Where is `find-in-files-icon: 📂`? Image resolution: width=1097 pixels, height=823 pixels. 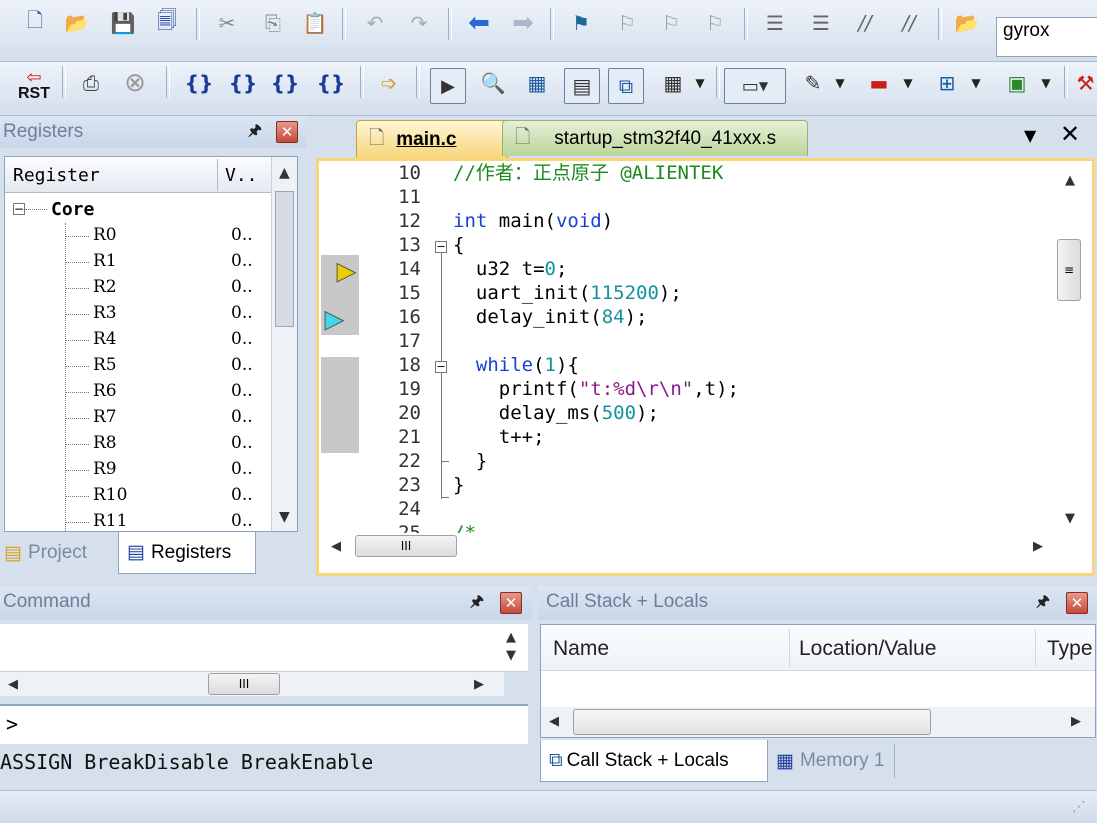 find-in-files-icon: 📂 is located at coordinates (967, 23).